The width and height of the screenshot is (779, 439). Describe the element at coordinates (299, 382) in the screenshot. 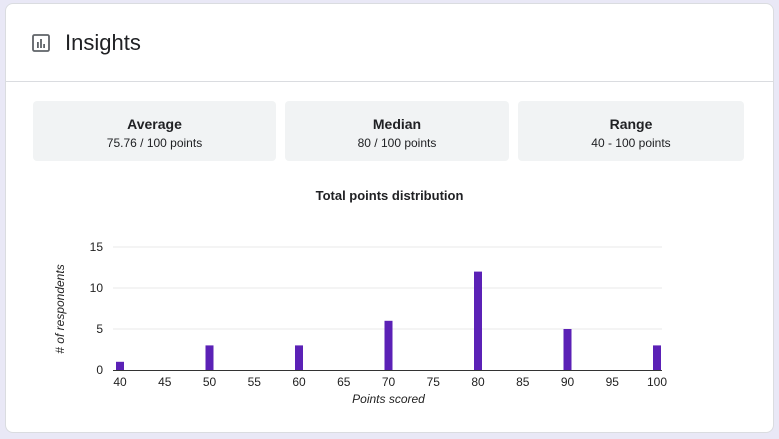

I see `x-tick-label: 60` at that location.